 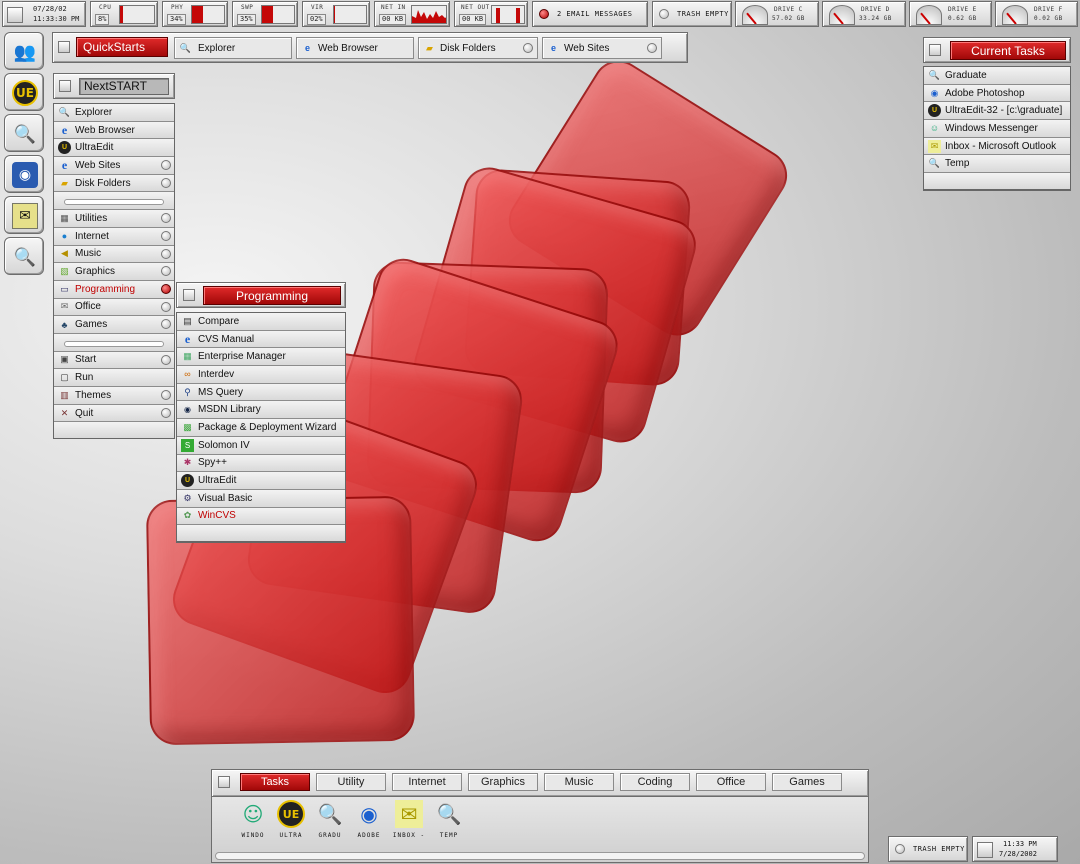 I want to click on menu-item-solomon-iv: S Solomon IV, so click(x=261, y=445).